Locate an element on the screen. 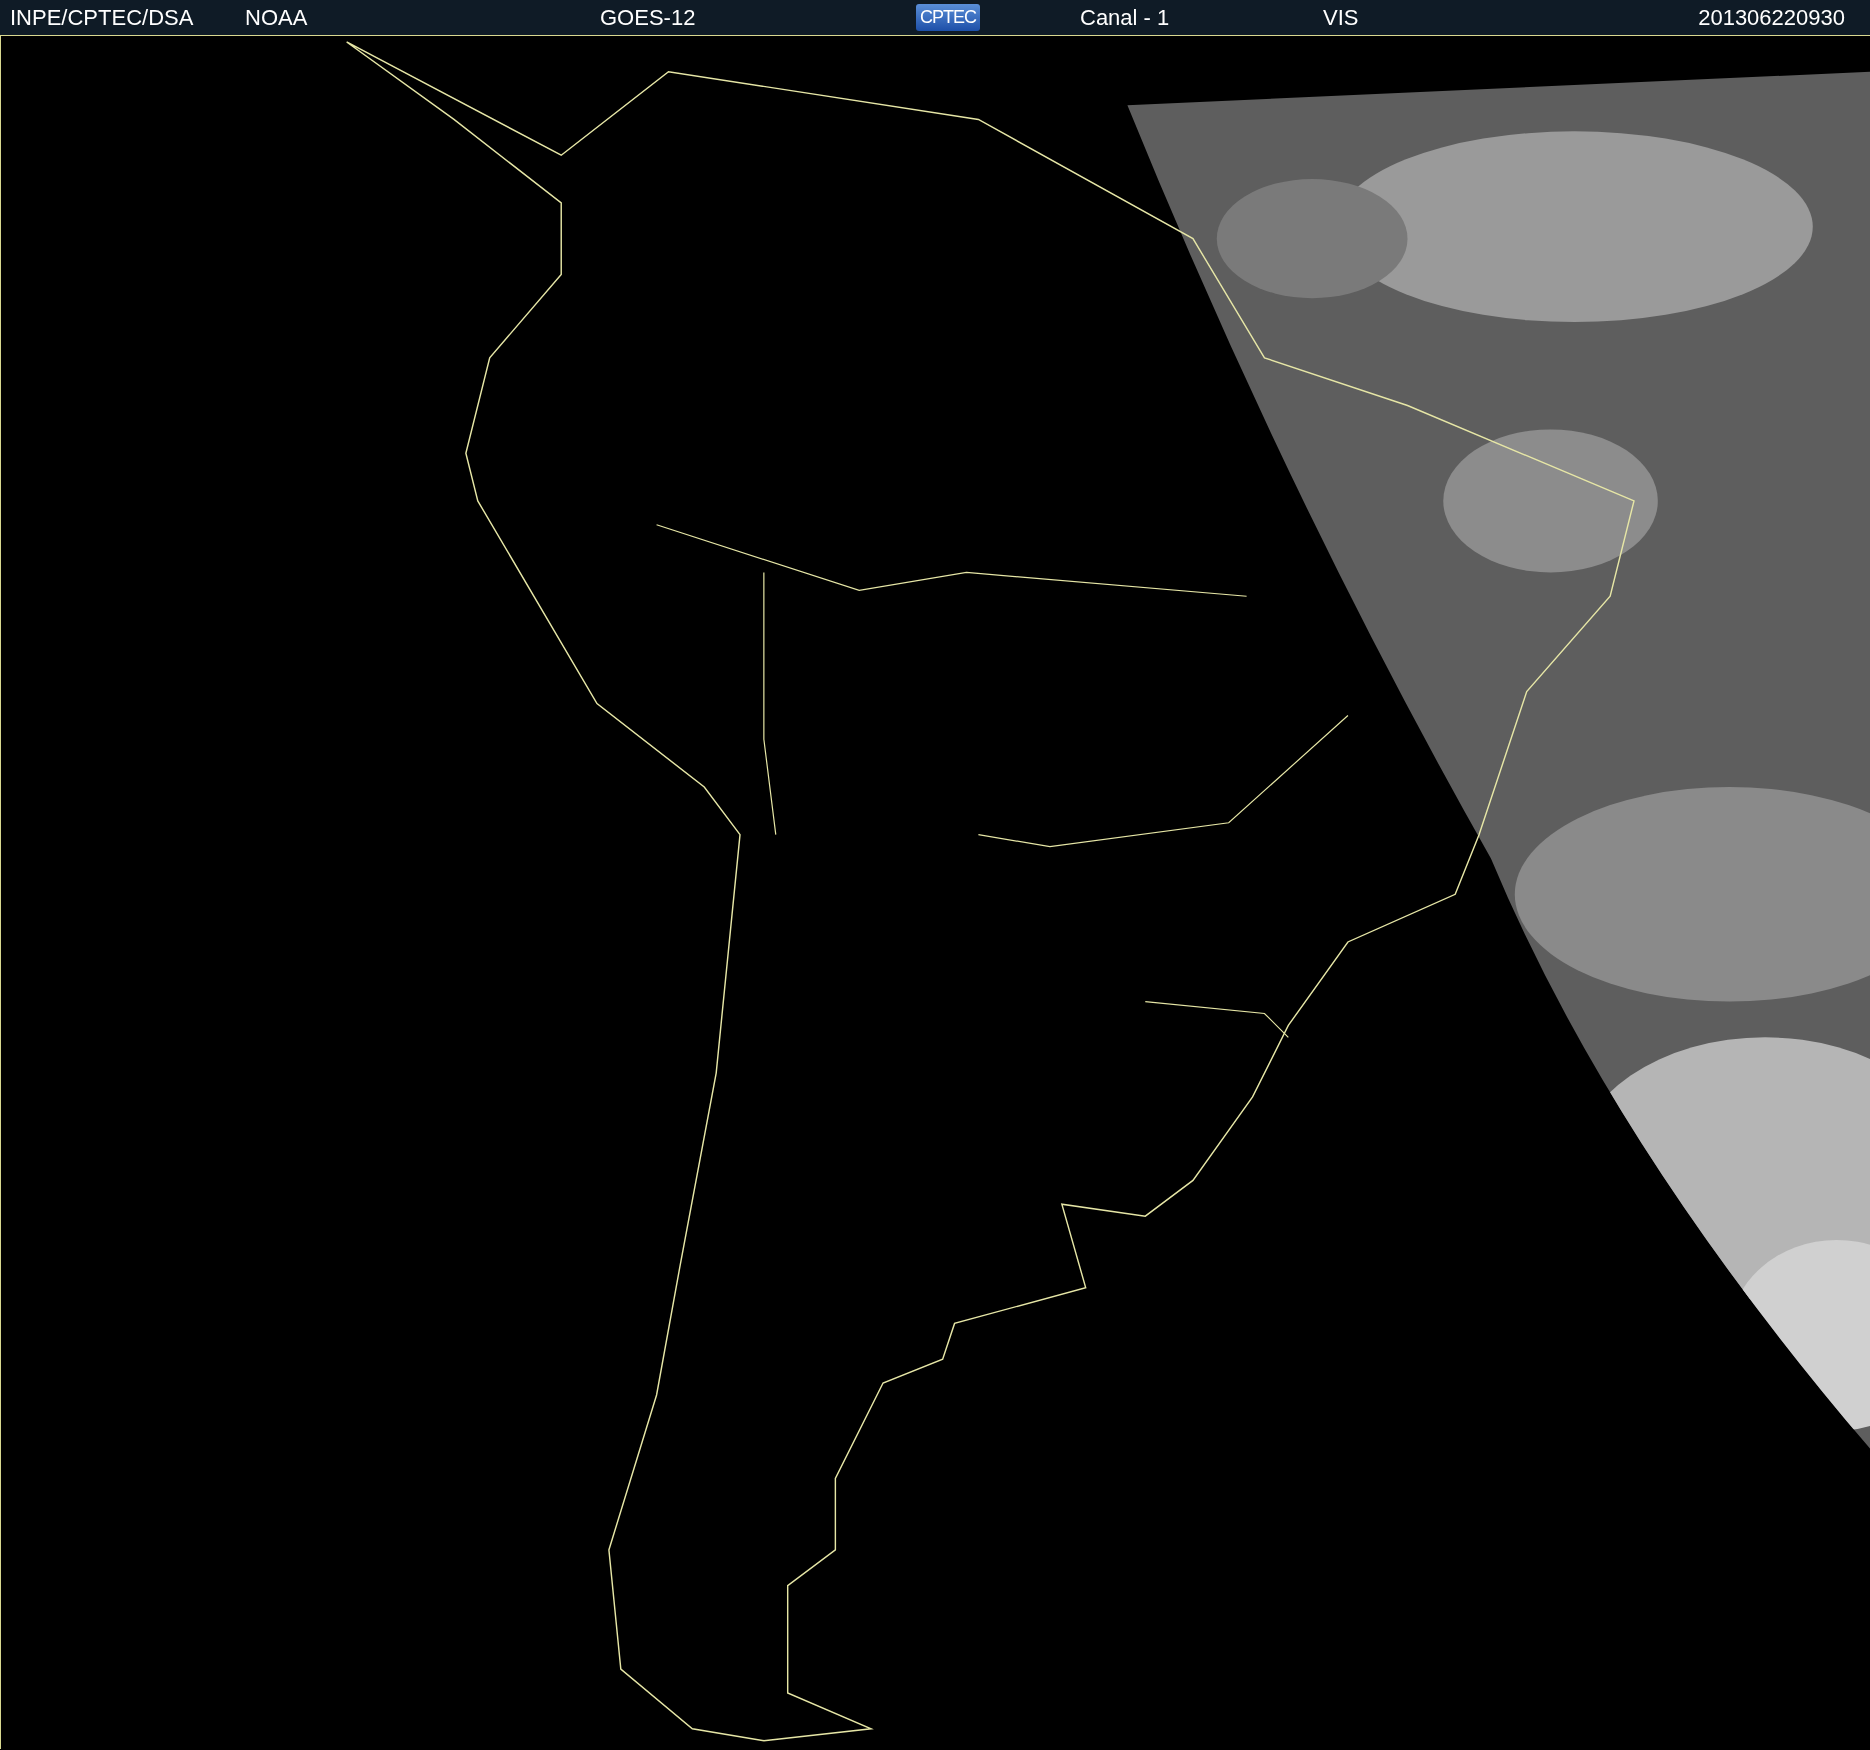  source-label: INPE/CPTEC/DSA is located at coordinates (102, 17).